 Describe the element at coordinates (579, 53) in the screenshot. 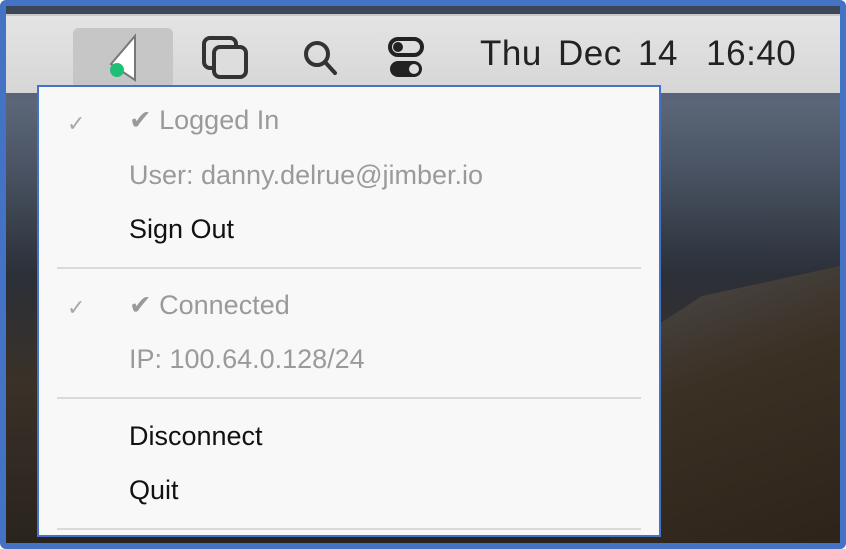

I see `date-label: Thu Dec 14` at that location.